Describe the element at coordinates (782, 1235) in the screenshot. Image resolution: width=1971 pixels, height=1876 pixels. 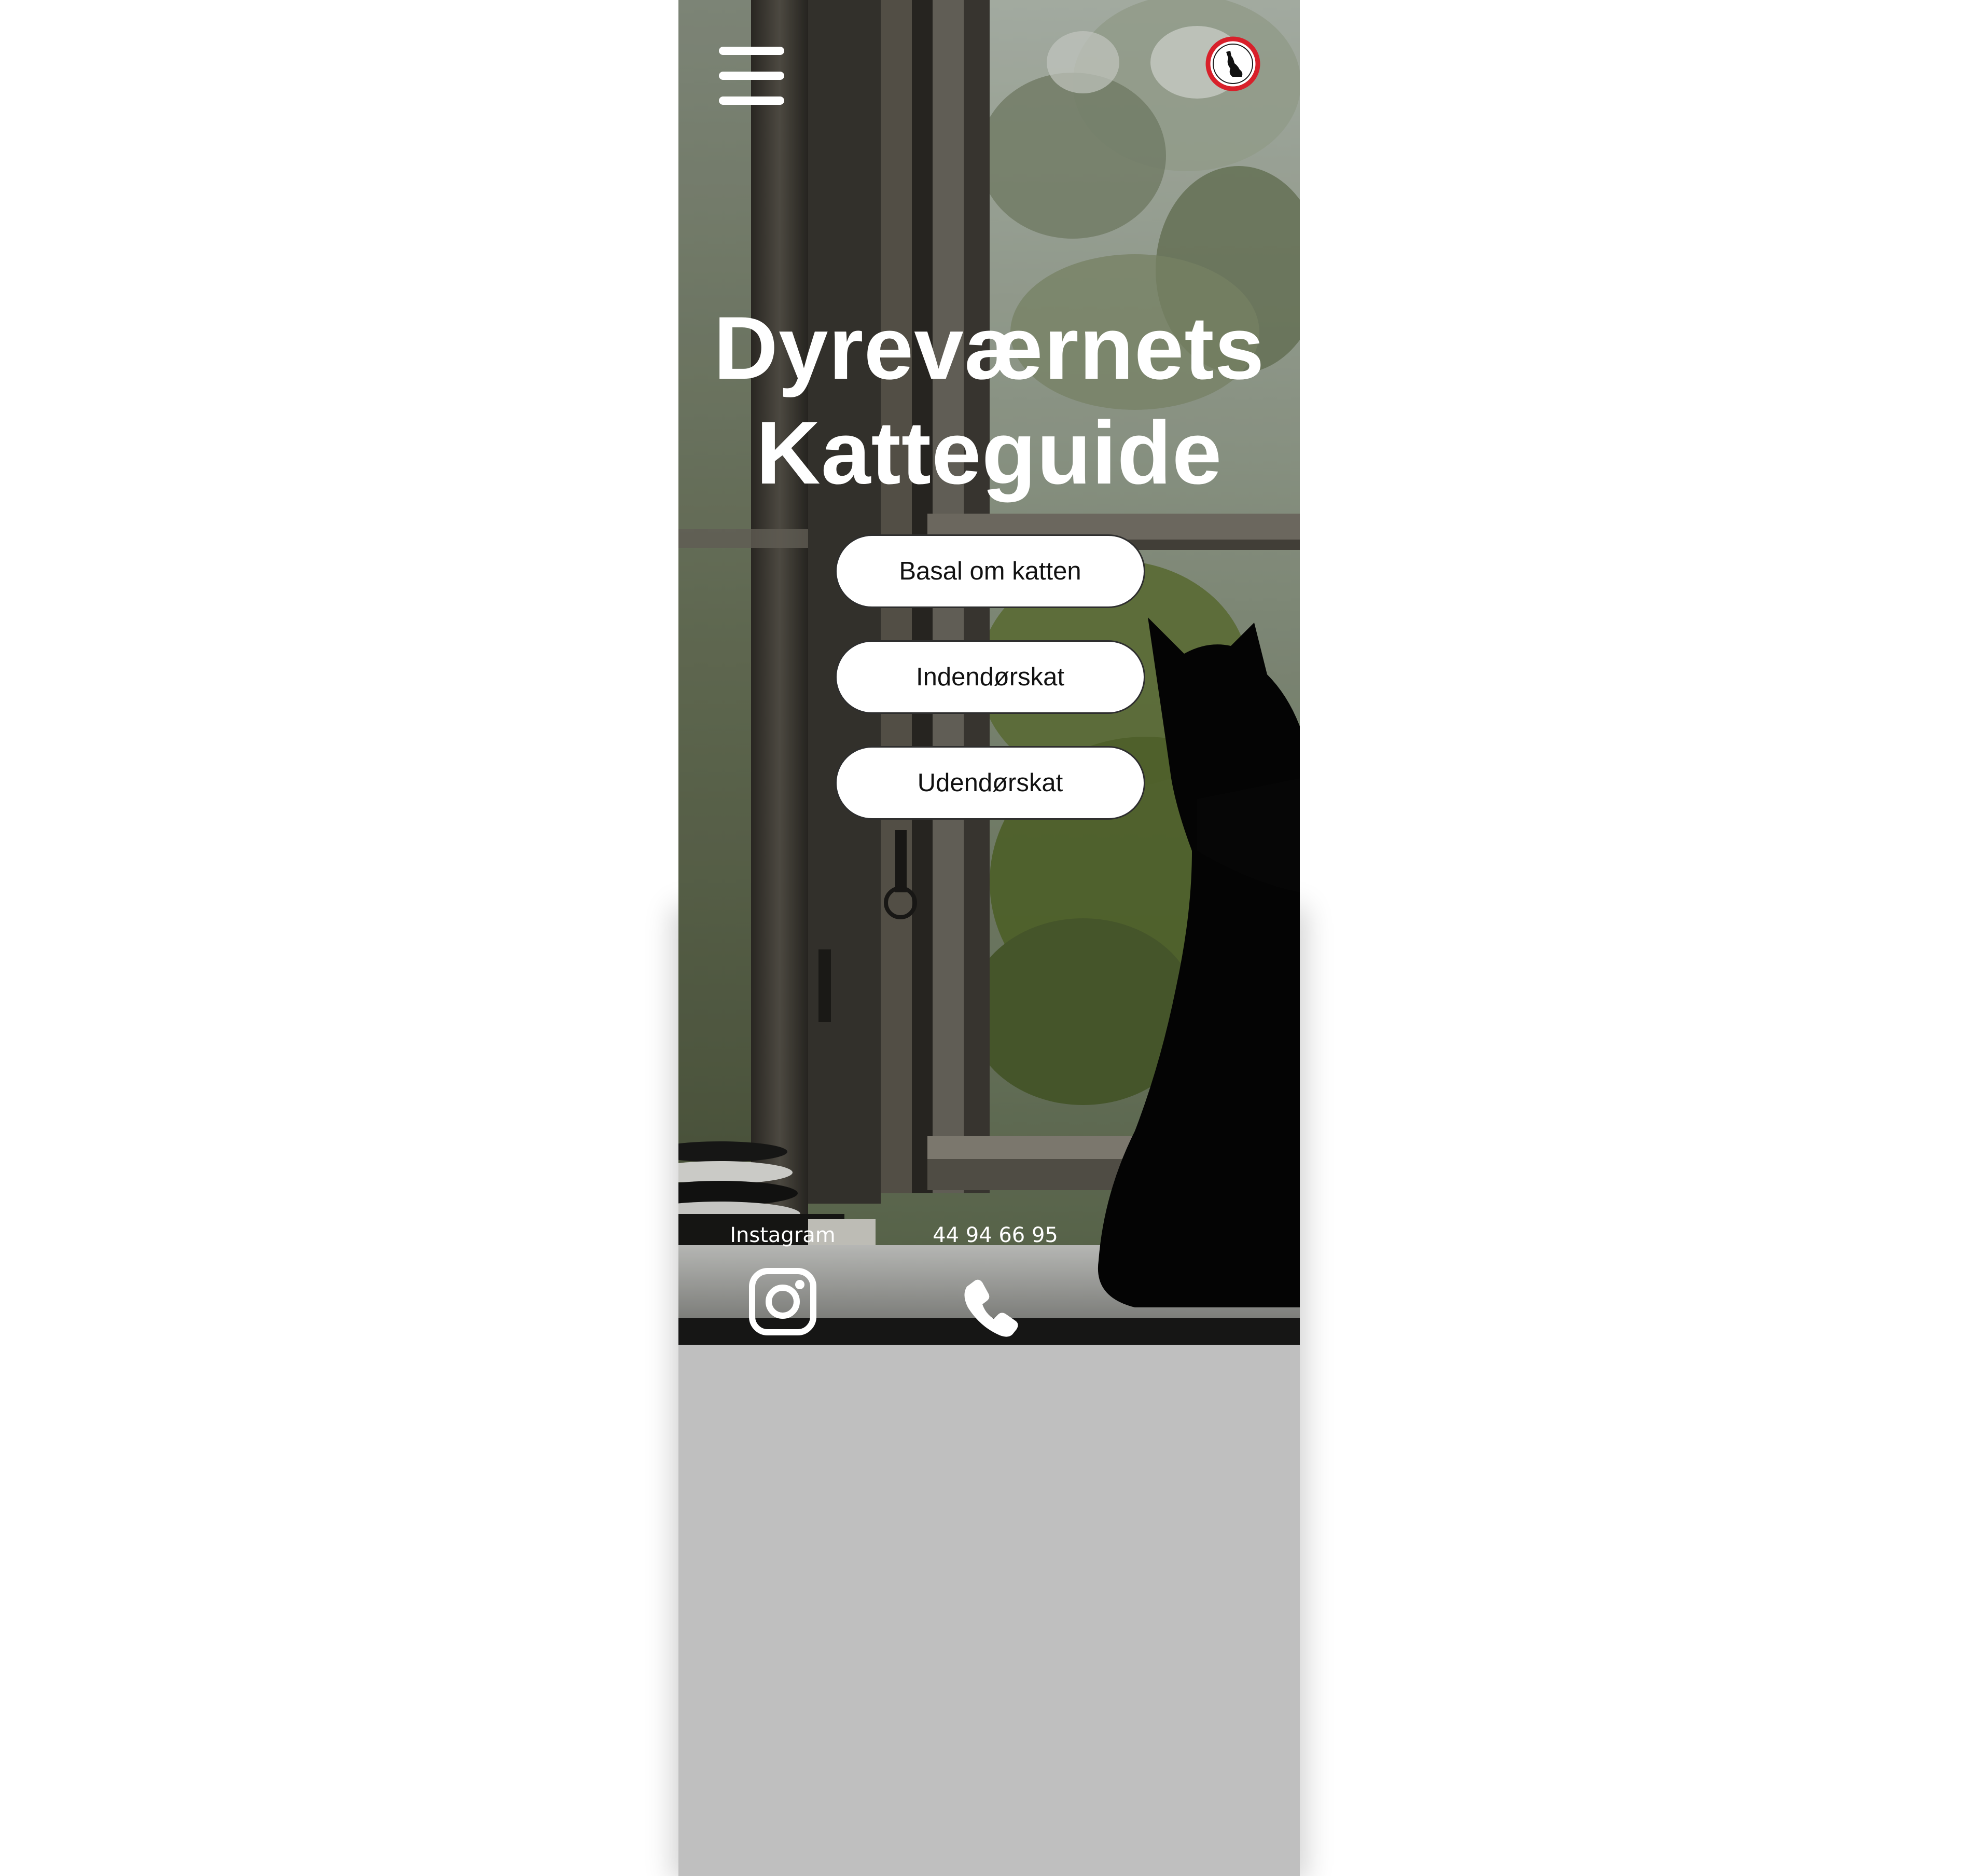
I see `instagram-label: Instagram` at that location.